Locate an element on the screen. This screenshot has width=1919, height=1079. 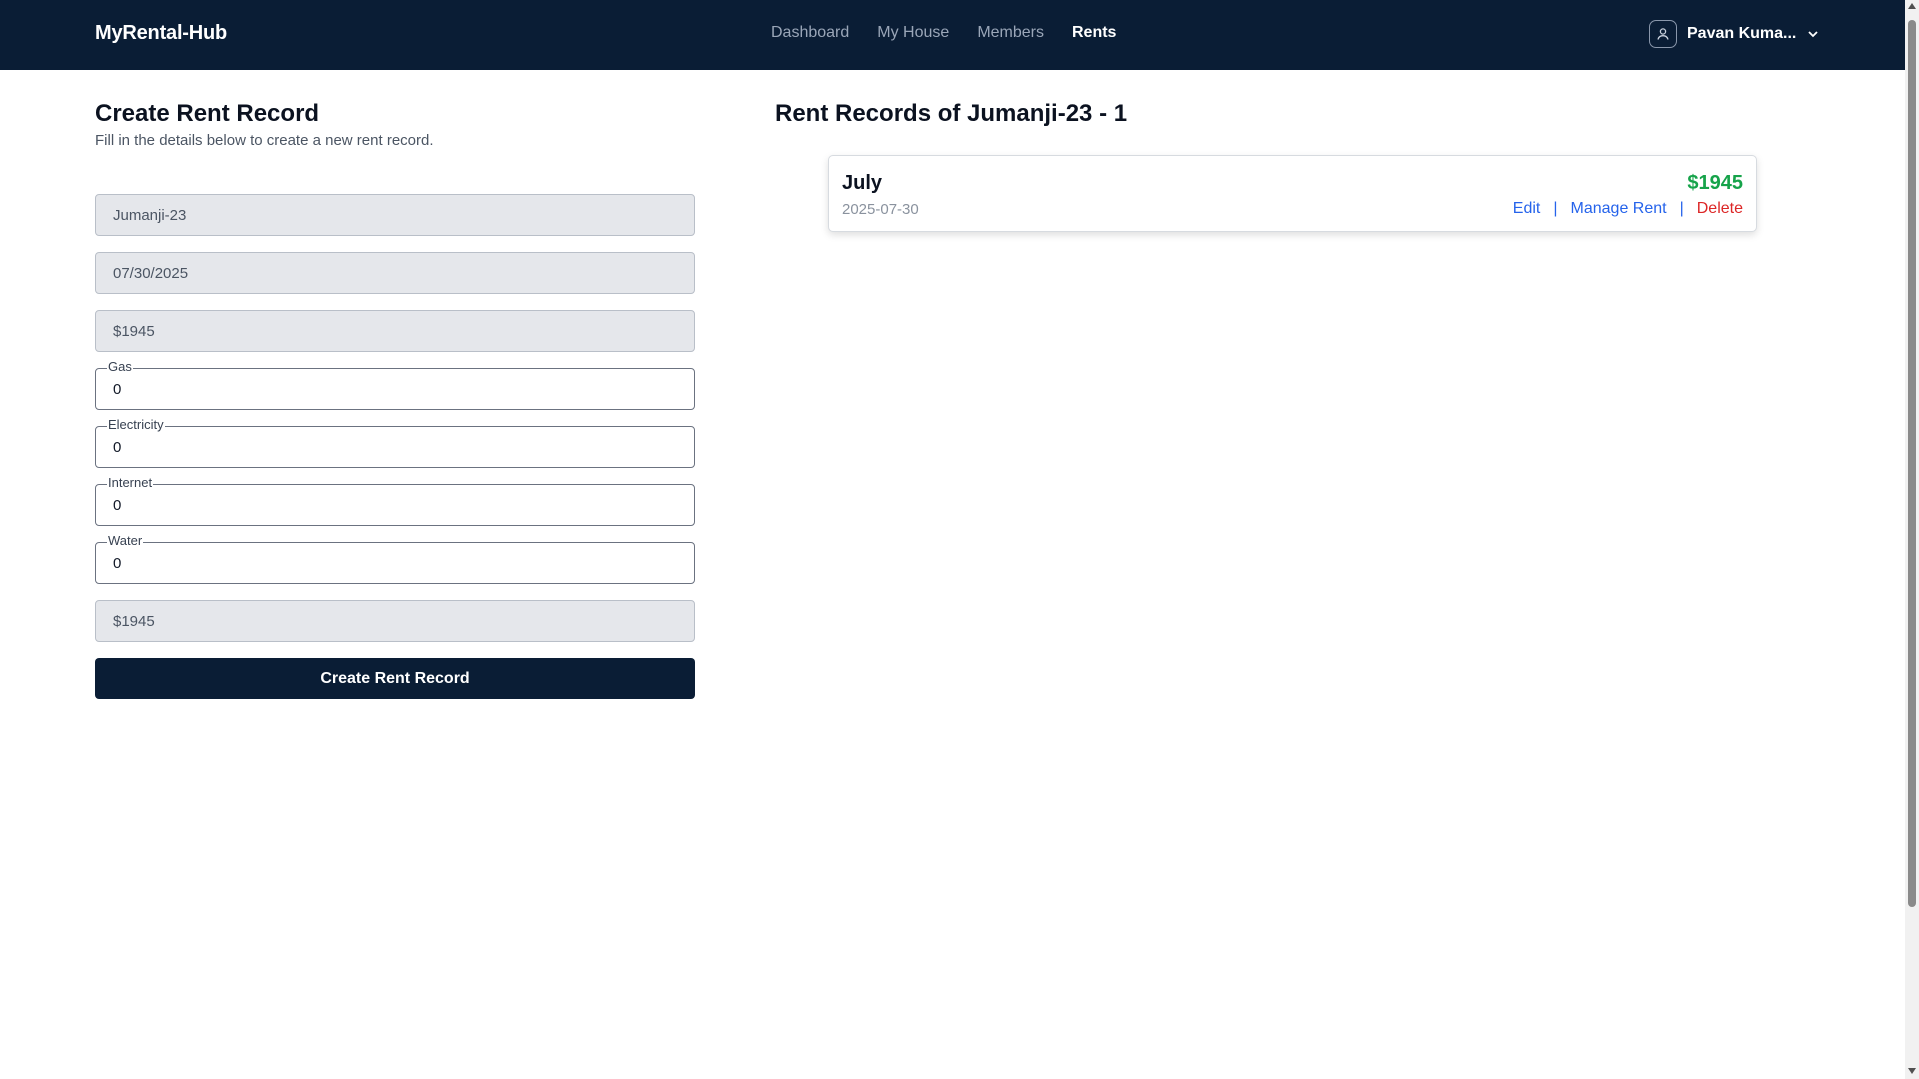
house-field: Jumanji-23 is located at coordinates (395, 215).